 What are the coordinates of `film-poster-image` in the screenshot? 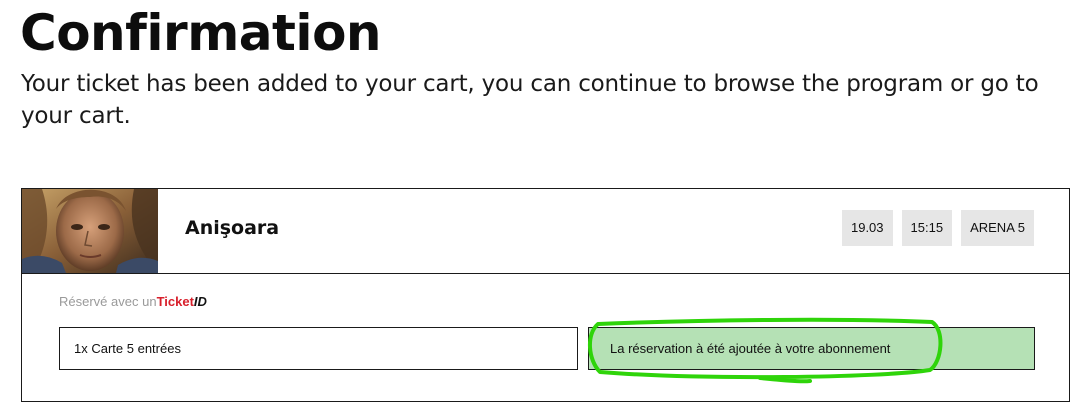 It's located at (90, 231).